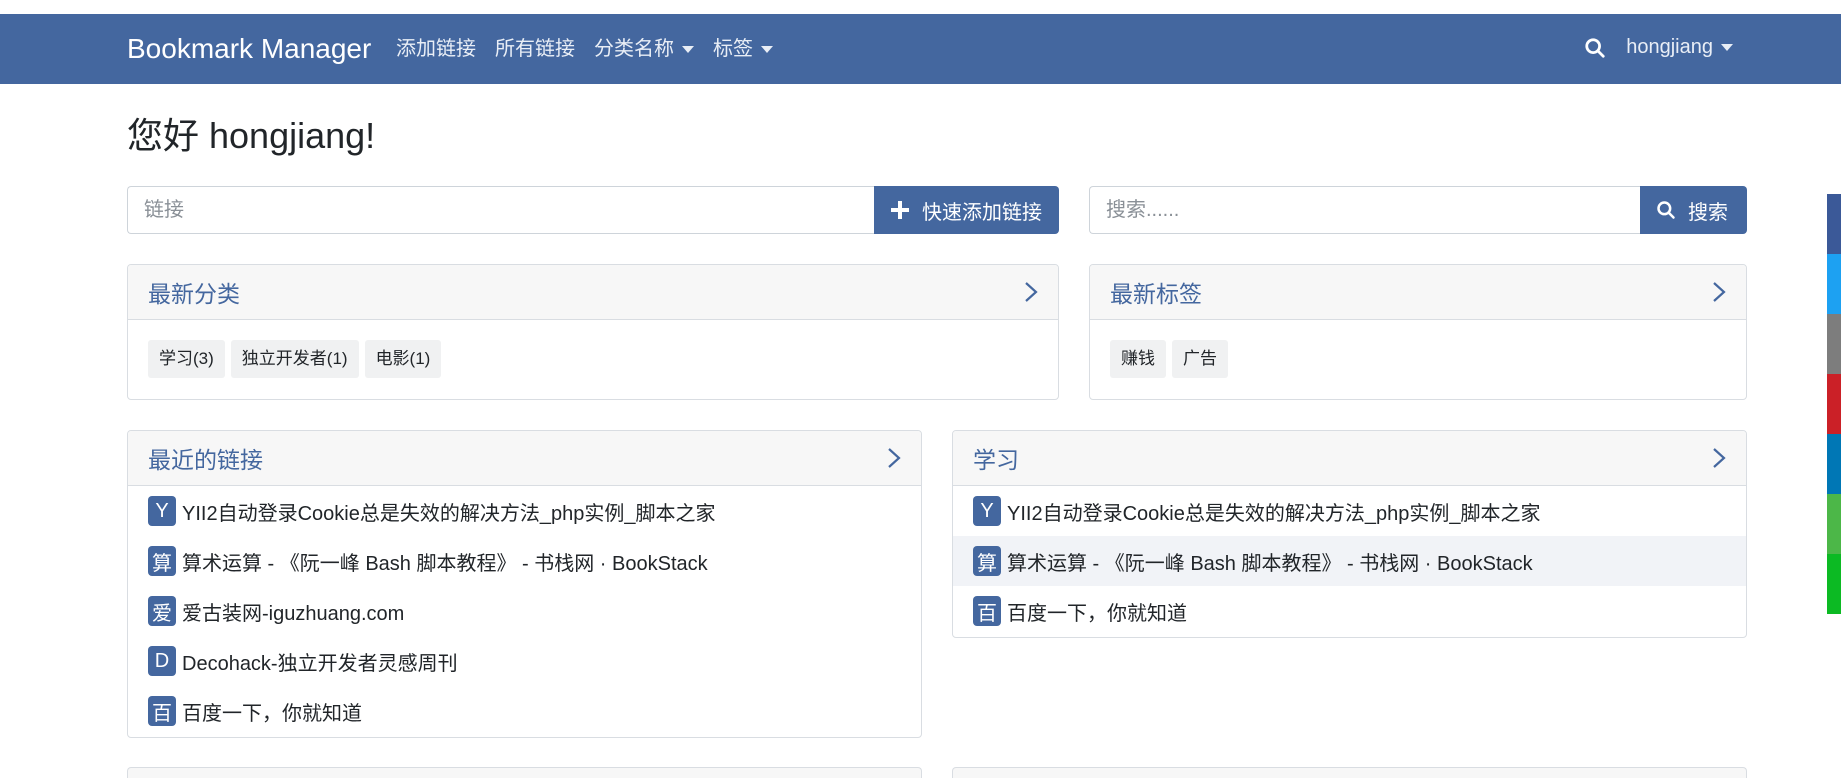  Describe the element at coordinates (524, 661) in the screenshot. I see `list-item: D Decohack-独立开发者灵感周刊` at that location.